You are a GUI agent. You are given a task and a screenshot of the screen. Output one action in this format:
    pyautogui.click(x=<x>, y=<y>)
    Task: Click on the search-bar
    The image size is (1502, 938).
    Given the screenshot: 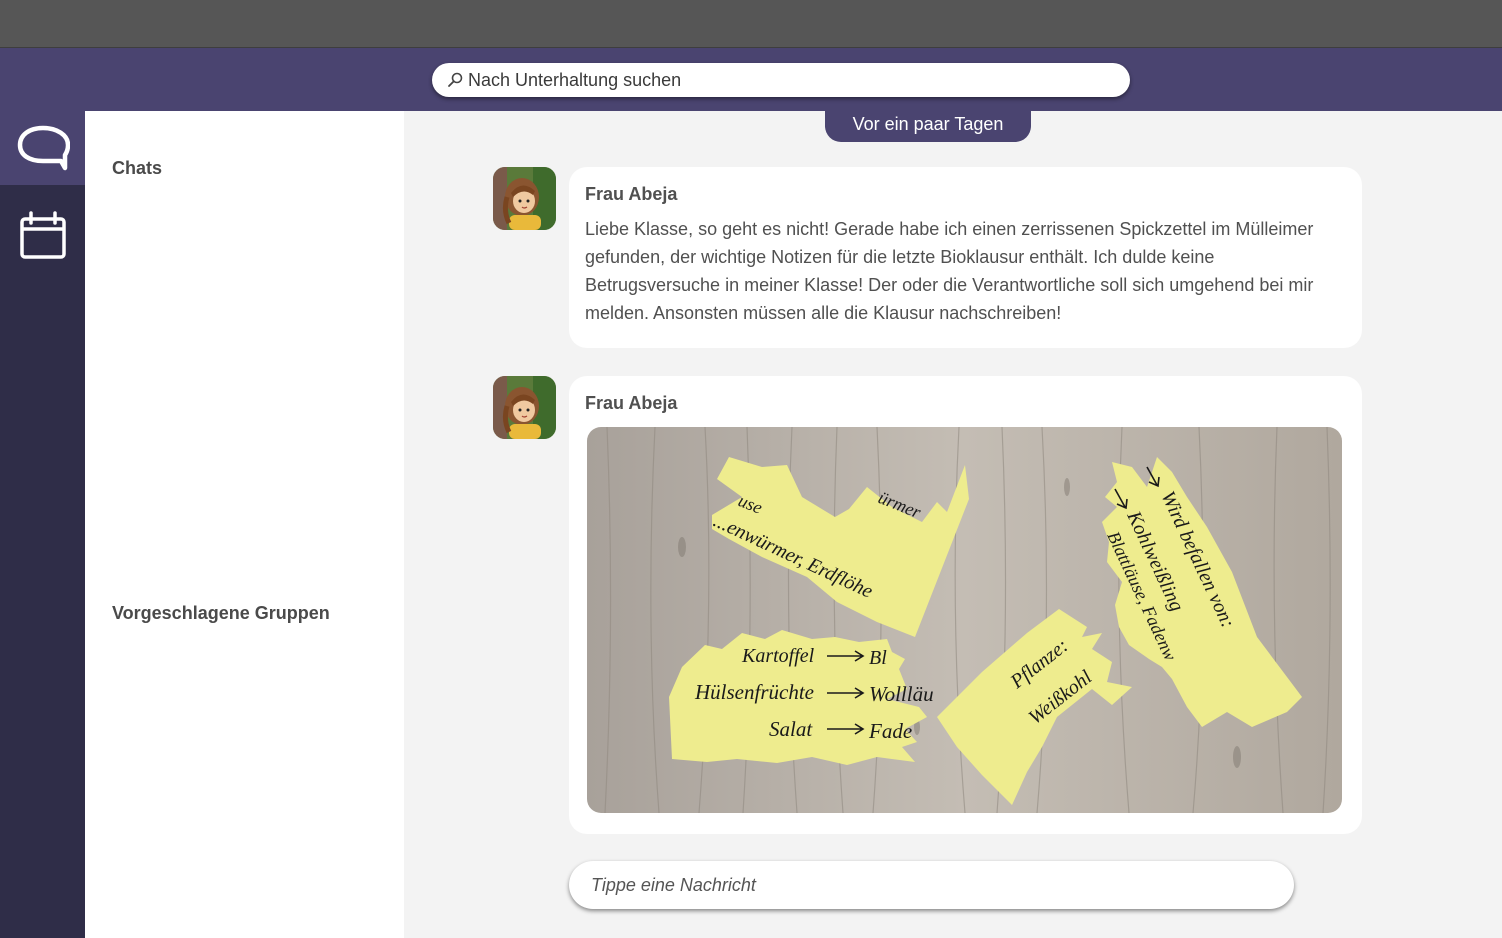 What is the action you would take?
    pyautogui.click(x=781, y=80)
    